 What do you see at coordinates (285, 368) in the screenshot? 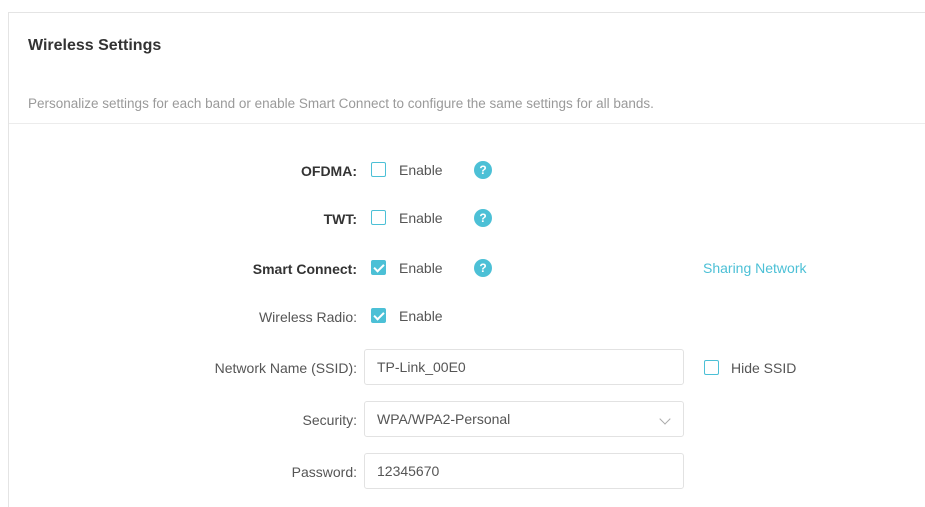
I see `ssid-label: Network Name (SSID):` at bounding box center [285, 368].